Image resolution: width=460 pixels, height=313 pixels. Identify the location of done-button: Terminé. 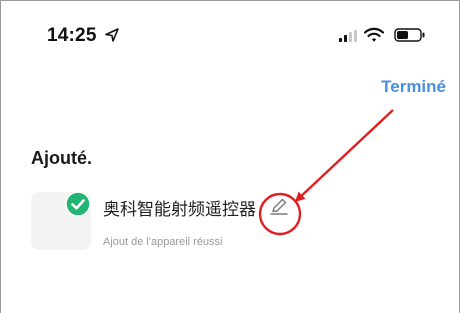
(413, 87).